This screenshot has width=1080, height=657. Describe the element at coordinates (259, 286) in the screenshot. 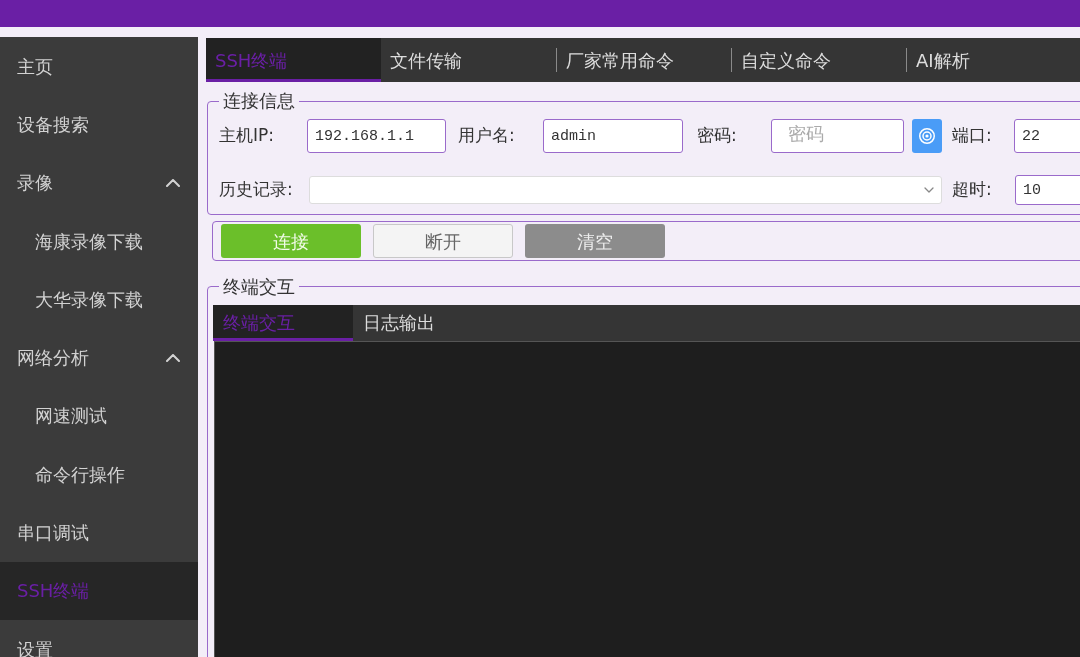

I see `group-title: 终端交互` at that location.